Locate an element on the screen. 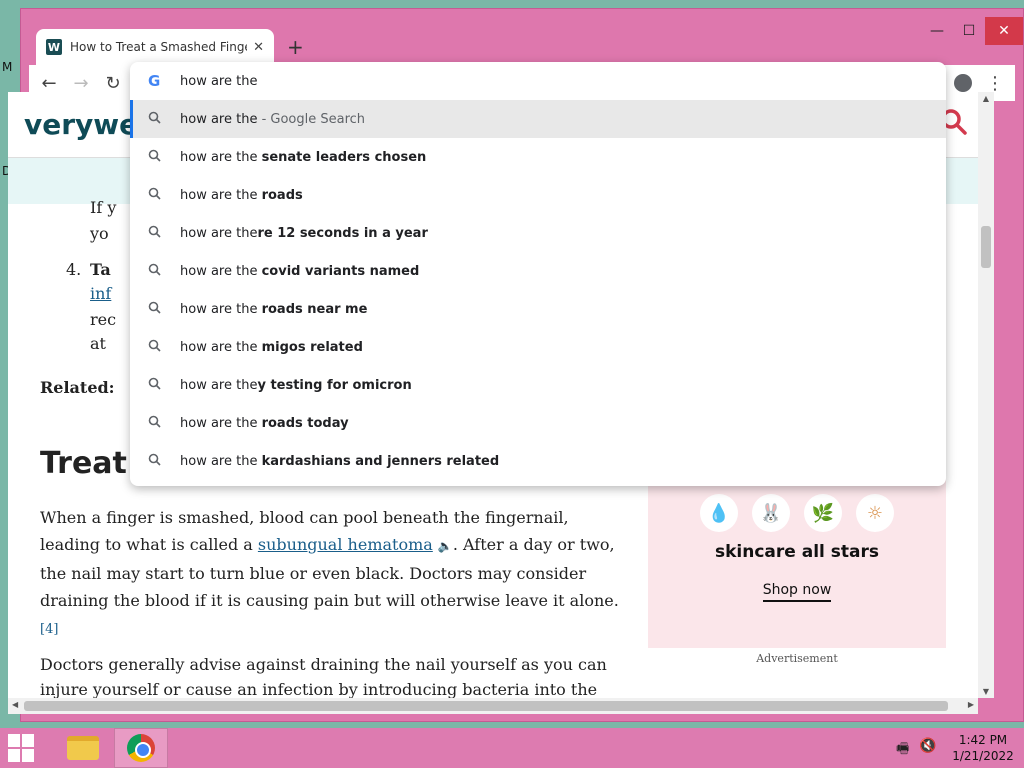  suggestion-item: how are the covid variants named is located at coordinates (538, 271).